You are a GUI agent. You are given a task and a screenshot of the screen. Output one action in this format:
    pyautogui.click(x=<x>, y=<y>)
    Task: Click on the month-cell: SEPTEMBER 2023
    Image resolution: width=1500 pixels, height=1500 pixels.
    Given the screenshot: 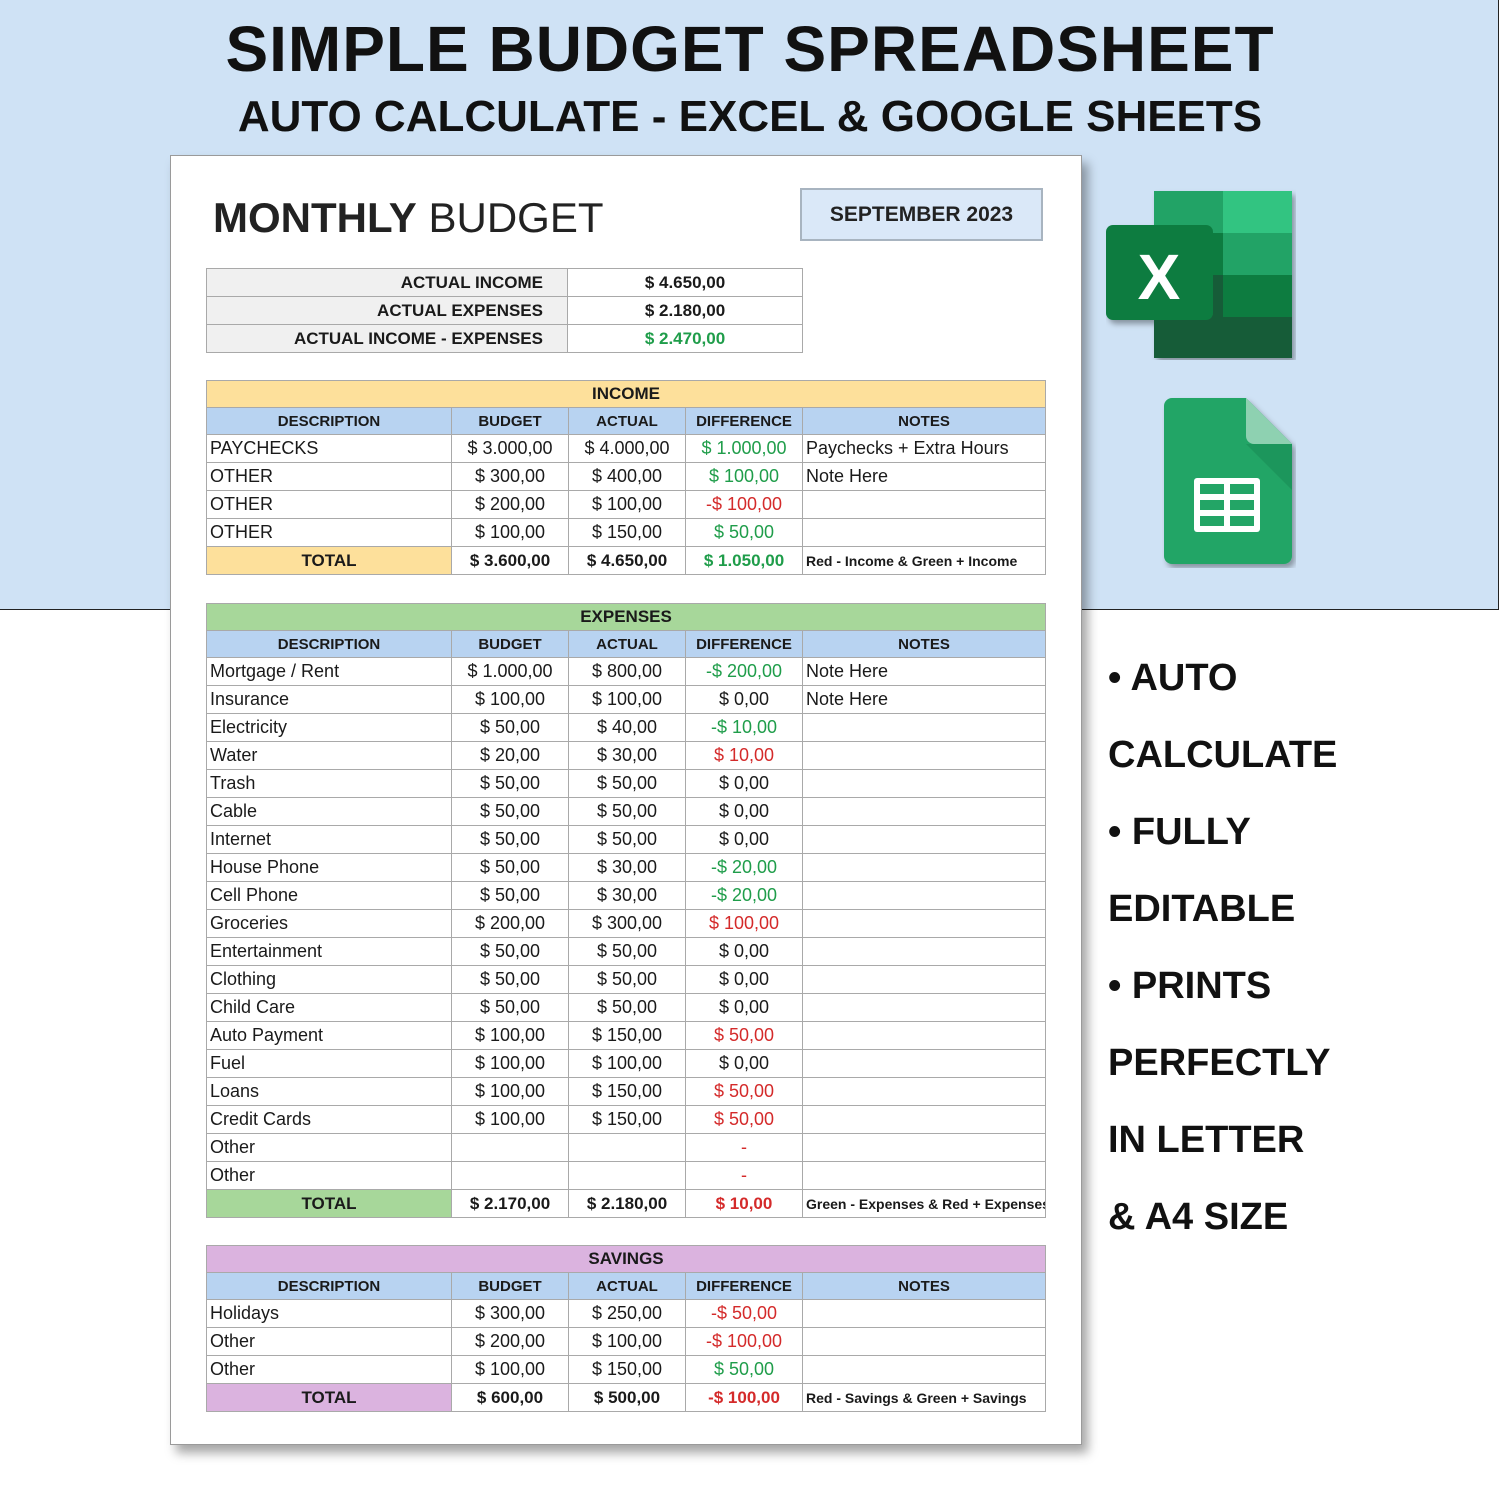 What is the action you would take?
    pyautogui.click(x=921, y=214)
    